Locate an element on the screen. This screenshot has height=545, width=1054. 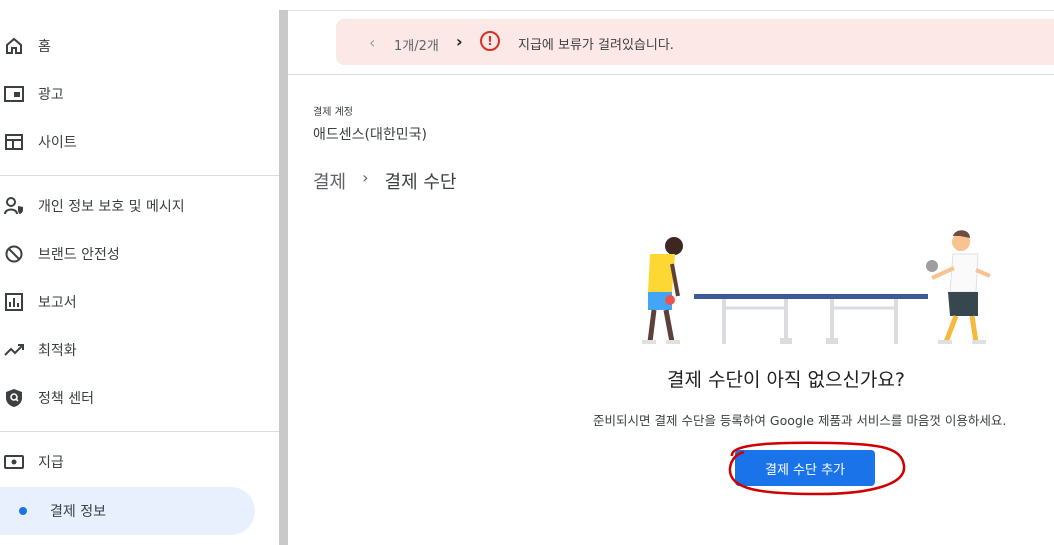
sidebar-item-label: 광고 is located at coordinates (51, 95).